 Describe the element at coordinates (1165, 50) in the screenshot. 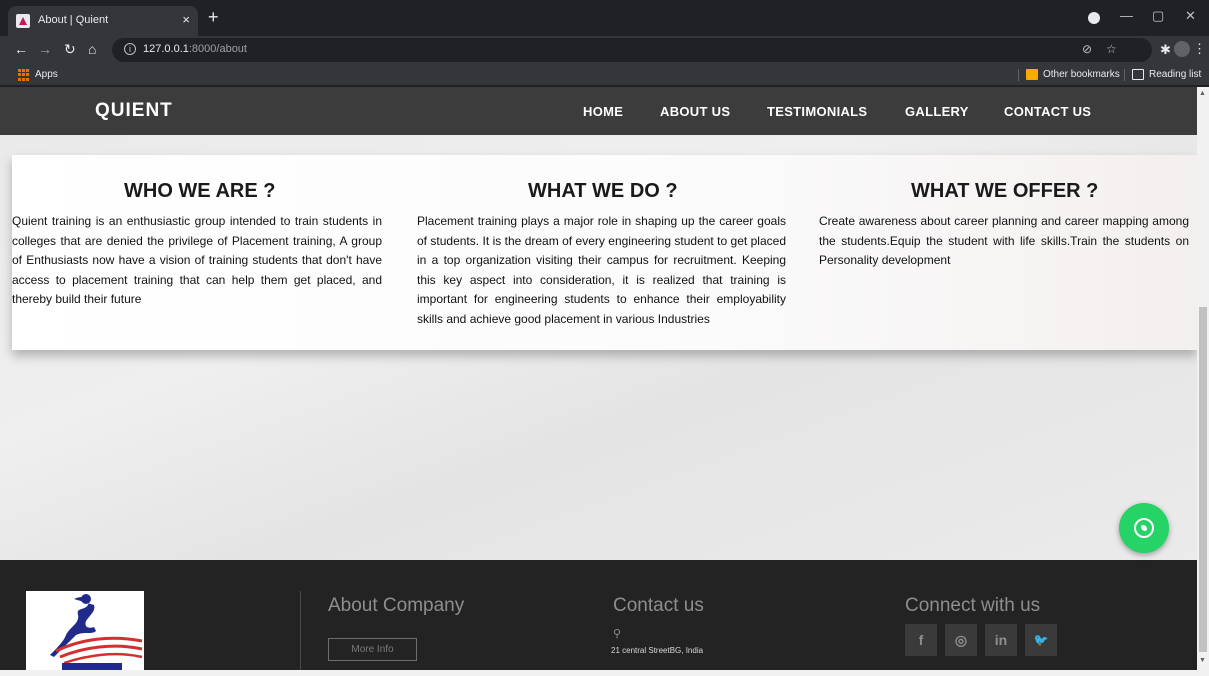

I see `extensions-icon: ✱` at that location.